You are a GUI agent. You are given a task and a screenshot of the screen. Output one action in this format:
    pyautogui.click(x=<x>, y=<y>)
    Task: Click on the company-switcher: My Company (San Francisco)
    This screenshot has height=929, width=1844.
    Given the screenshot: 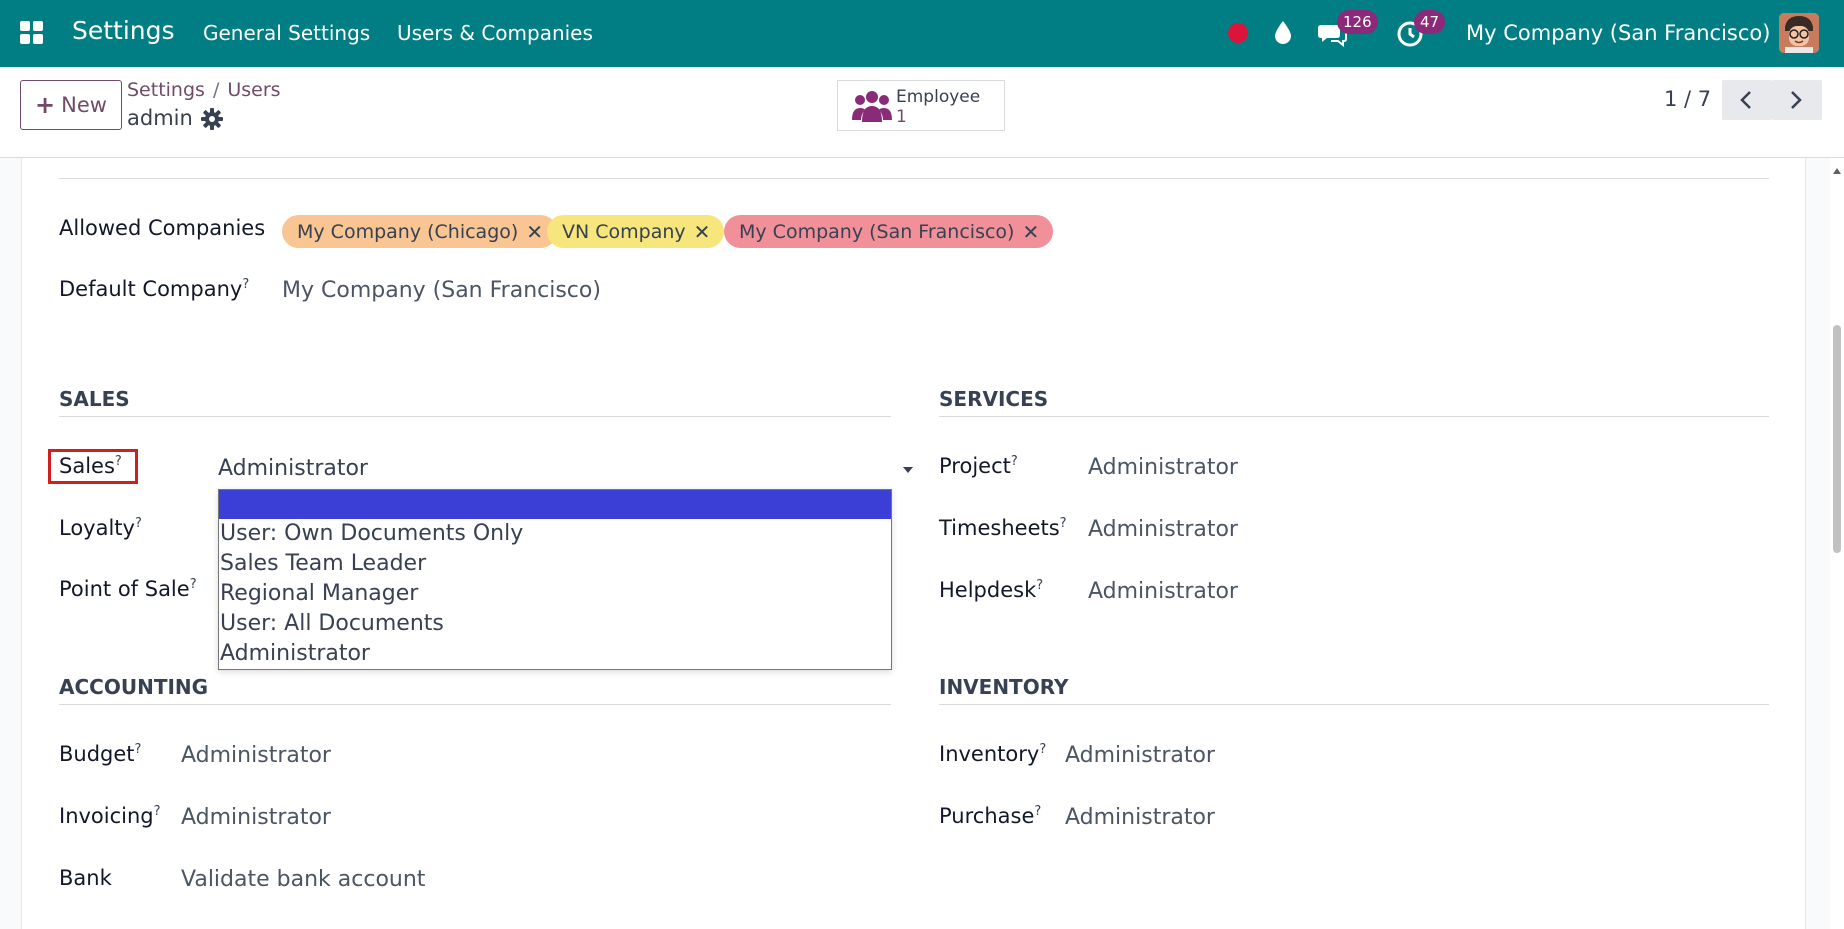 What is the action you would take?
    pyautogui.click(x=1618, y=33)
    